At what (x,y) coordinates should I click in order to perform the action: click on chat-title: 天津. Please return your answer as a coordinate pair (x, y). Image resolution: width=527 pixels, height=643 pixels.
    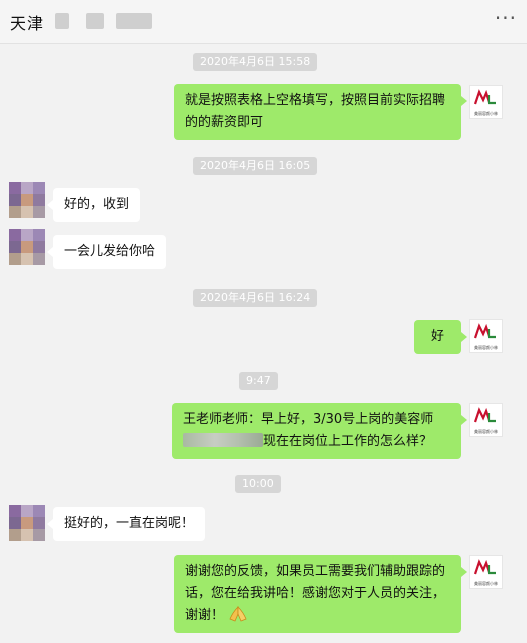
    Looking at the image, I should click on (27, 23).